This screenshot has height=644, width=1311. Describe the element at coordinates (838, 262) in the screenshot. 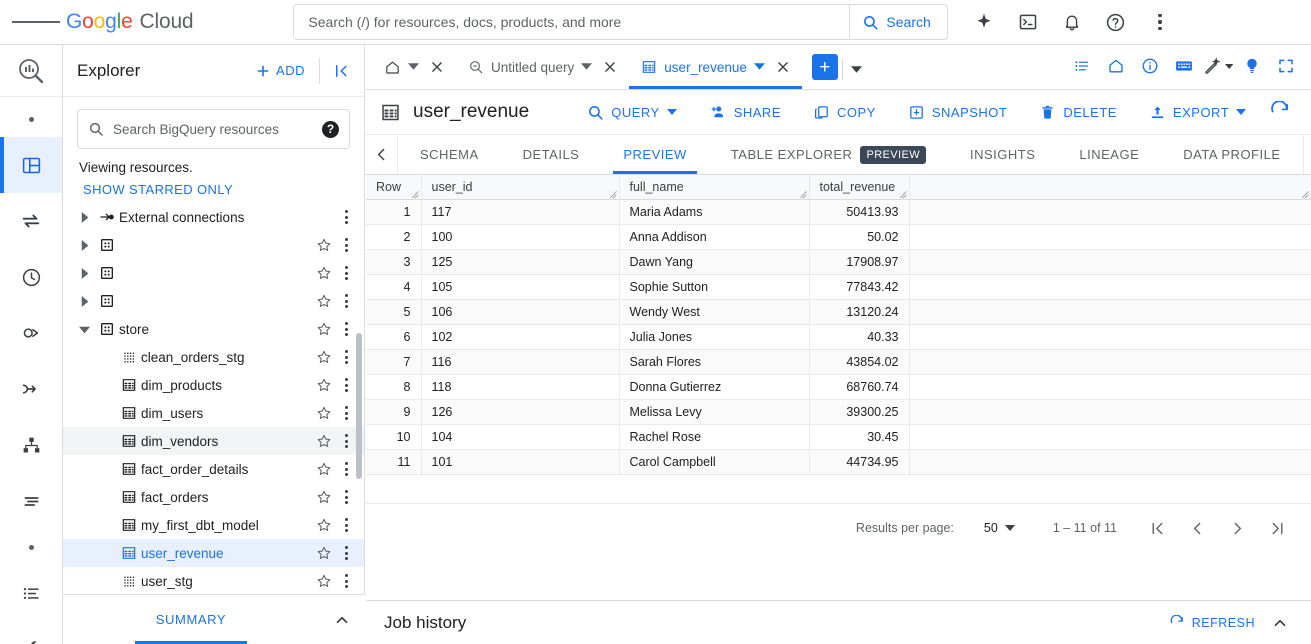

I see `table-row: 3 125 Dawn Yang 17908.97` at that location.